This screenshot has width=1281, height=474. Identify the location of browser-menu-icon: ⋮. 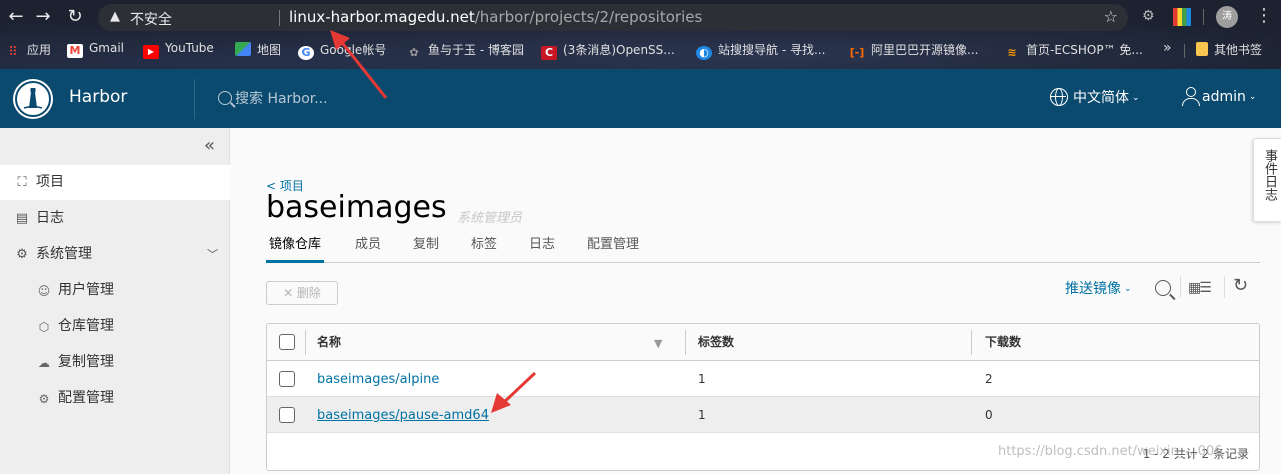
(1264, 15).